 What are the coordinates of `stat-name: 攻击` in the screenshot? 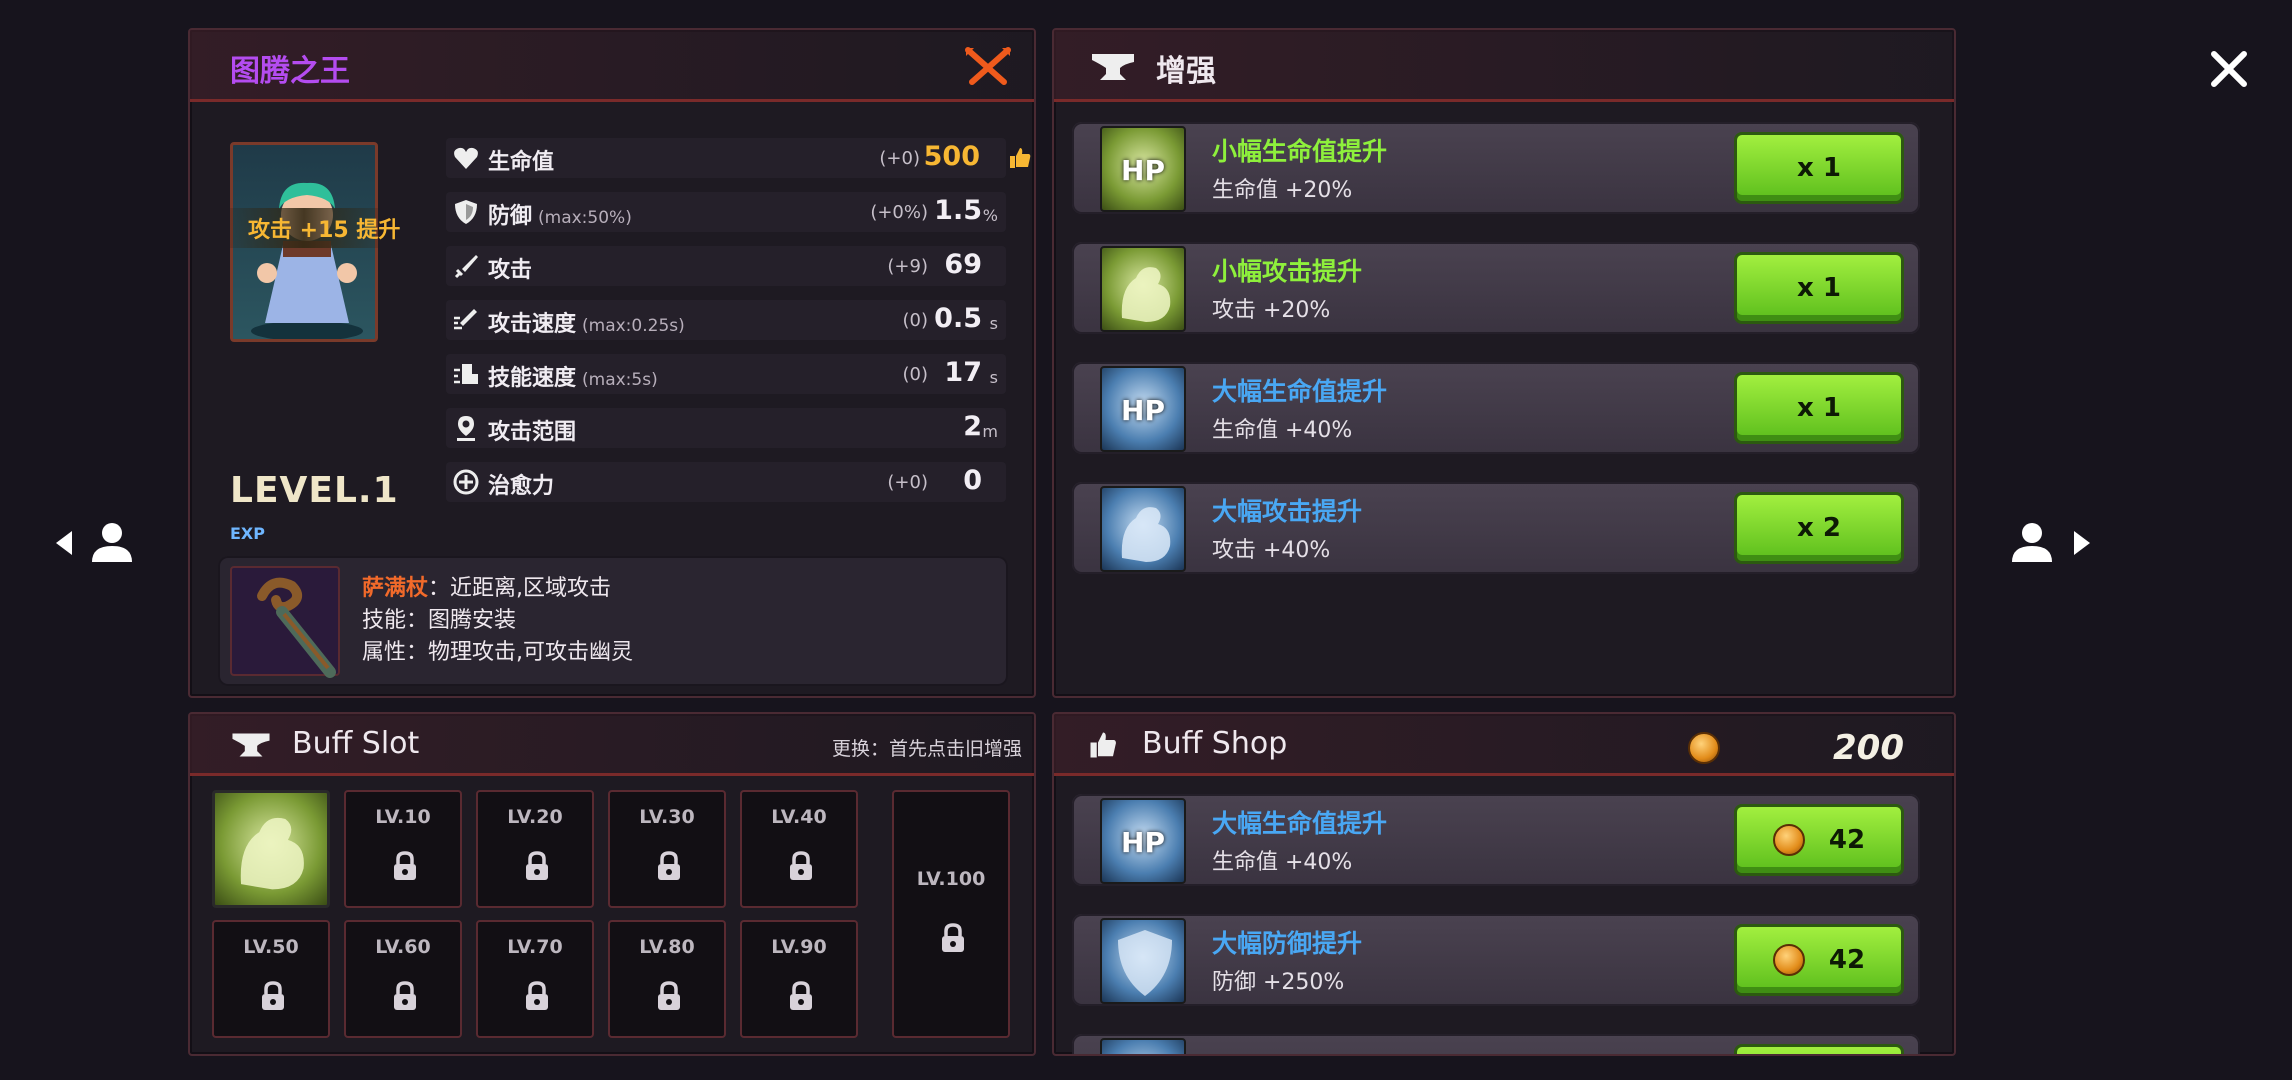 It's located at (510, 270).